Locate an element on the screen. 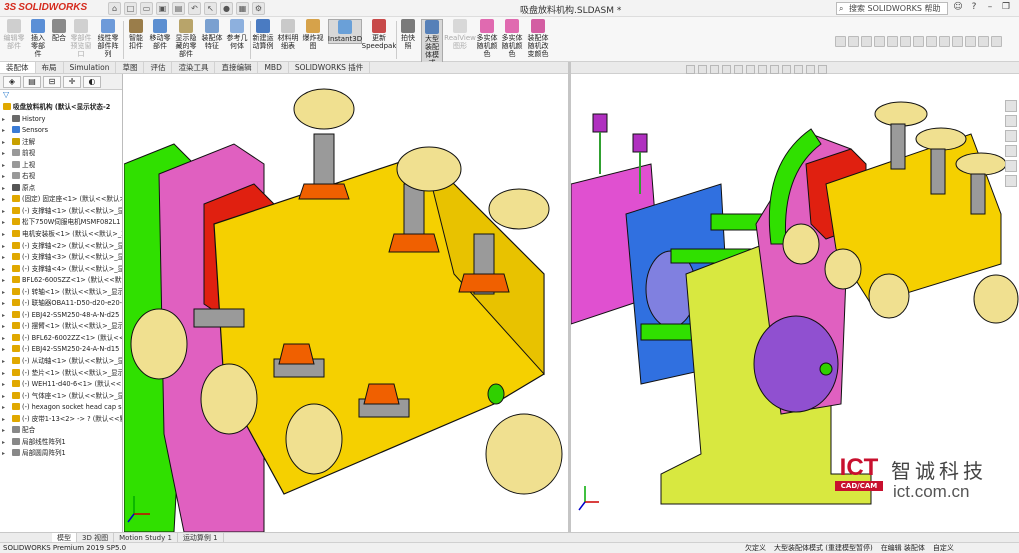  smart-fasteners-button: 智能扣件 is located at coordinates (136, 34).